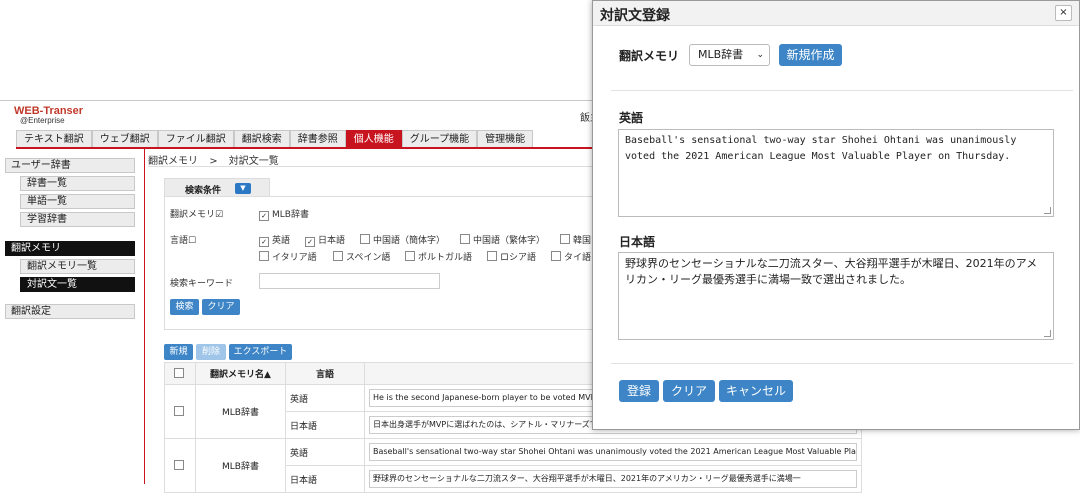 The height and width of the screenshot is (493, 1080). I want to click on lang-option-chinese-traditional: 中国語（繁体字）, so click(502, 239).